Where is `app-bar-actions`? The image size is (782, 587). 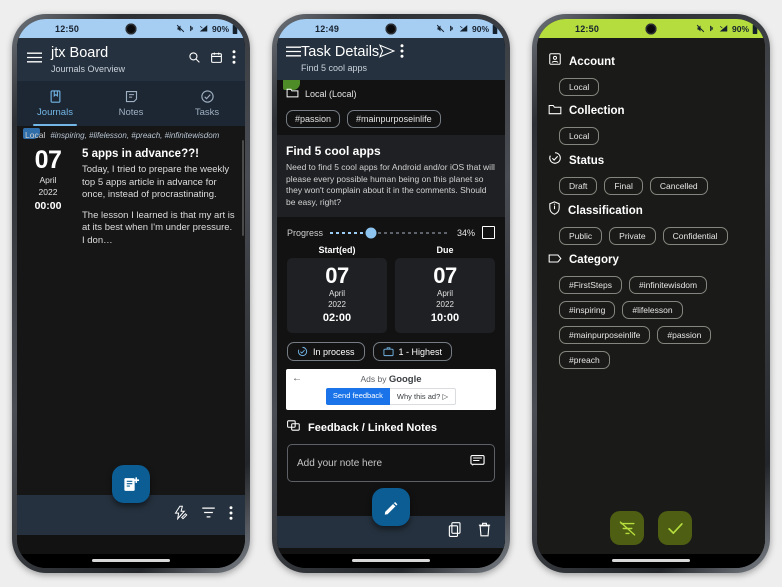
app-bar-actions is located at coordinates (212, 59).